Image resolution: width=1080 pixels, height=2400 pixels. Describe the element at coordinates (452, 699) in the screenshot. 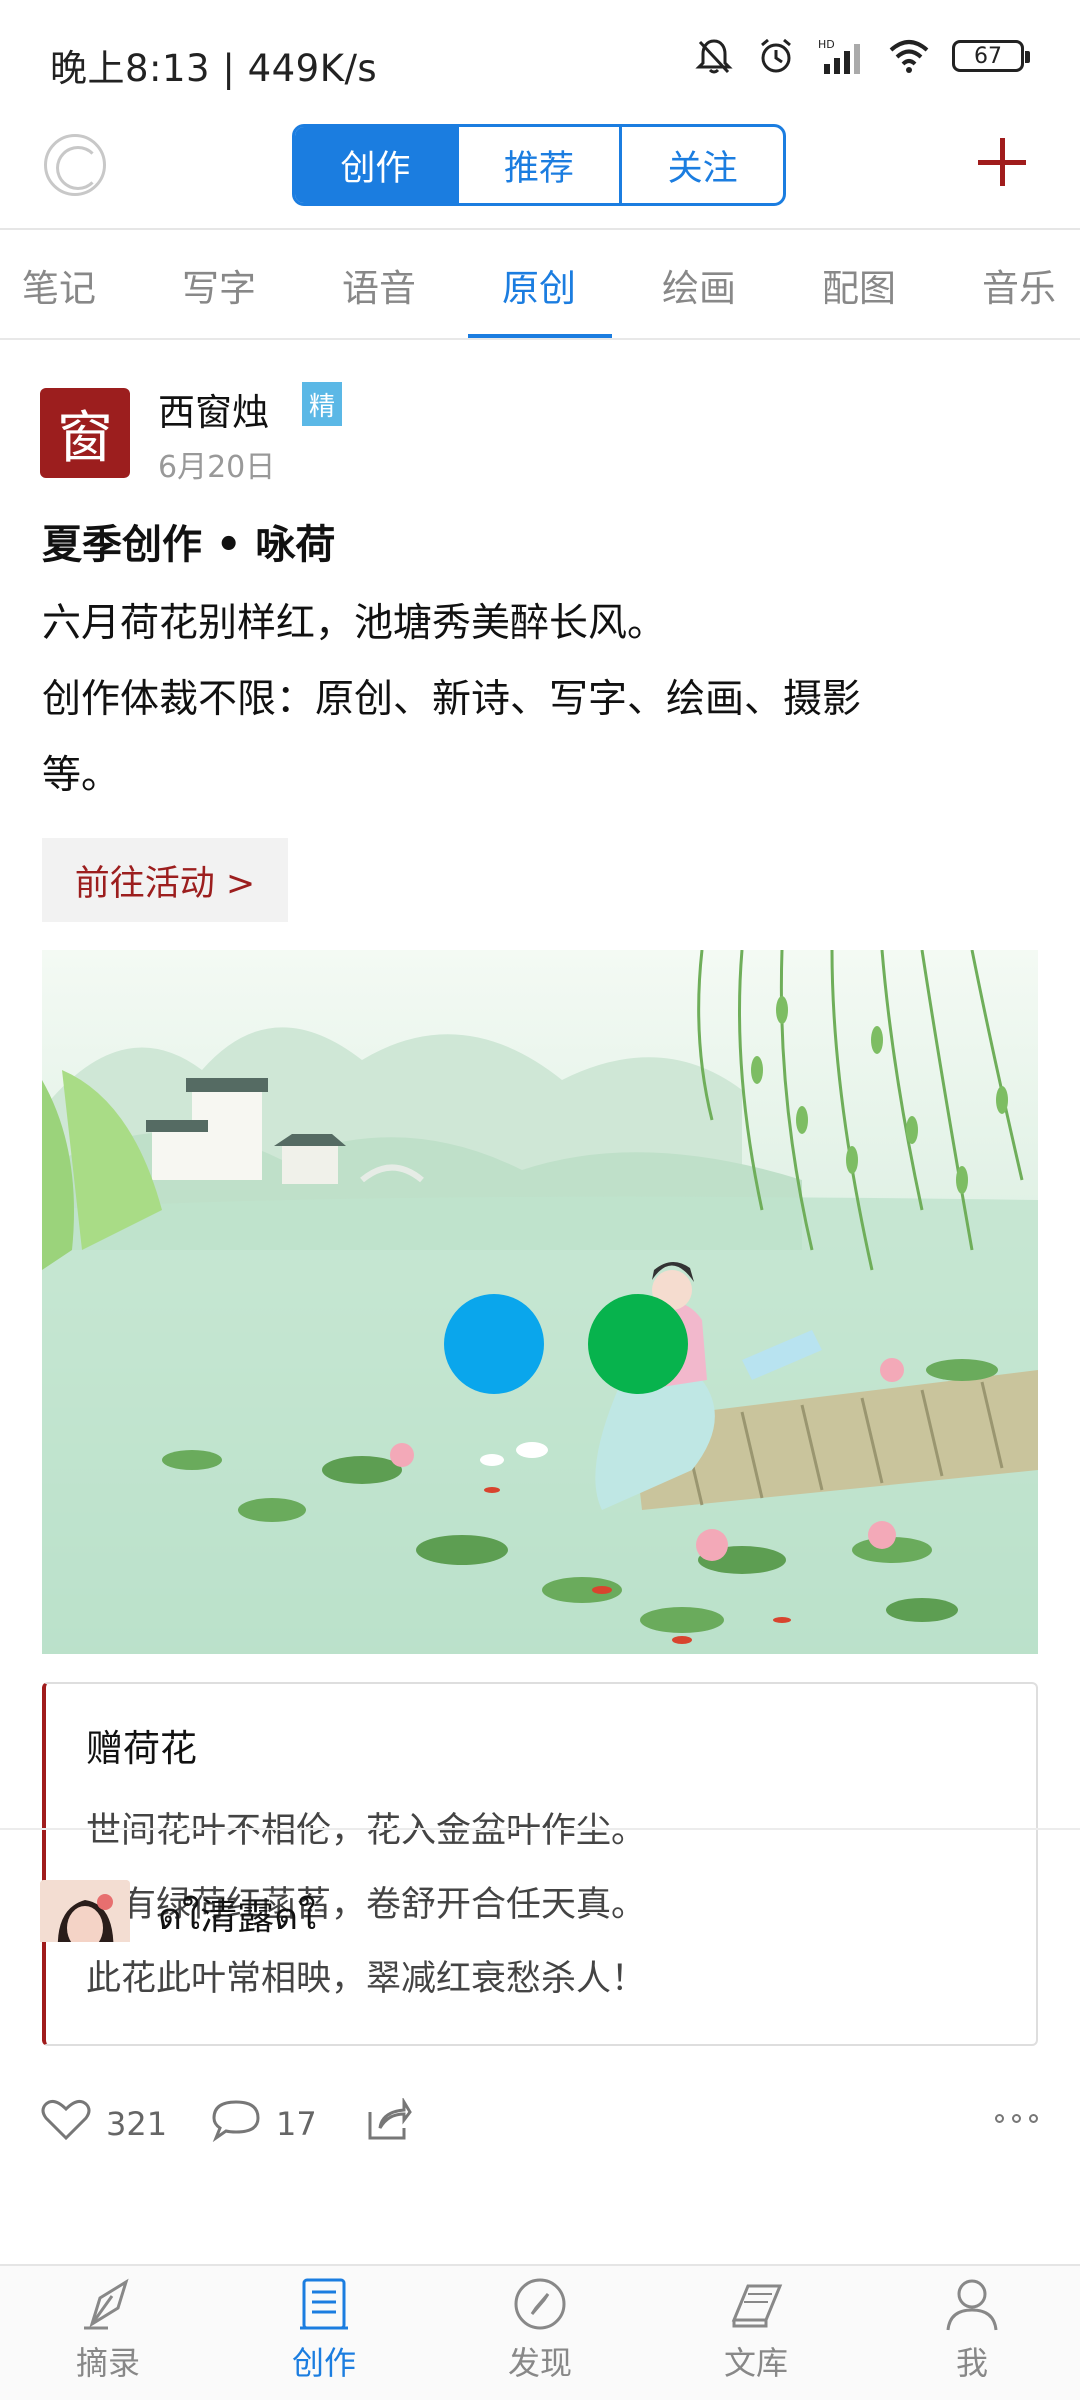

I see `post-body-line: 创作体裁不限：原创、新诗、写字、绘画、摄影` at that location.